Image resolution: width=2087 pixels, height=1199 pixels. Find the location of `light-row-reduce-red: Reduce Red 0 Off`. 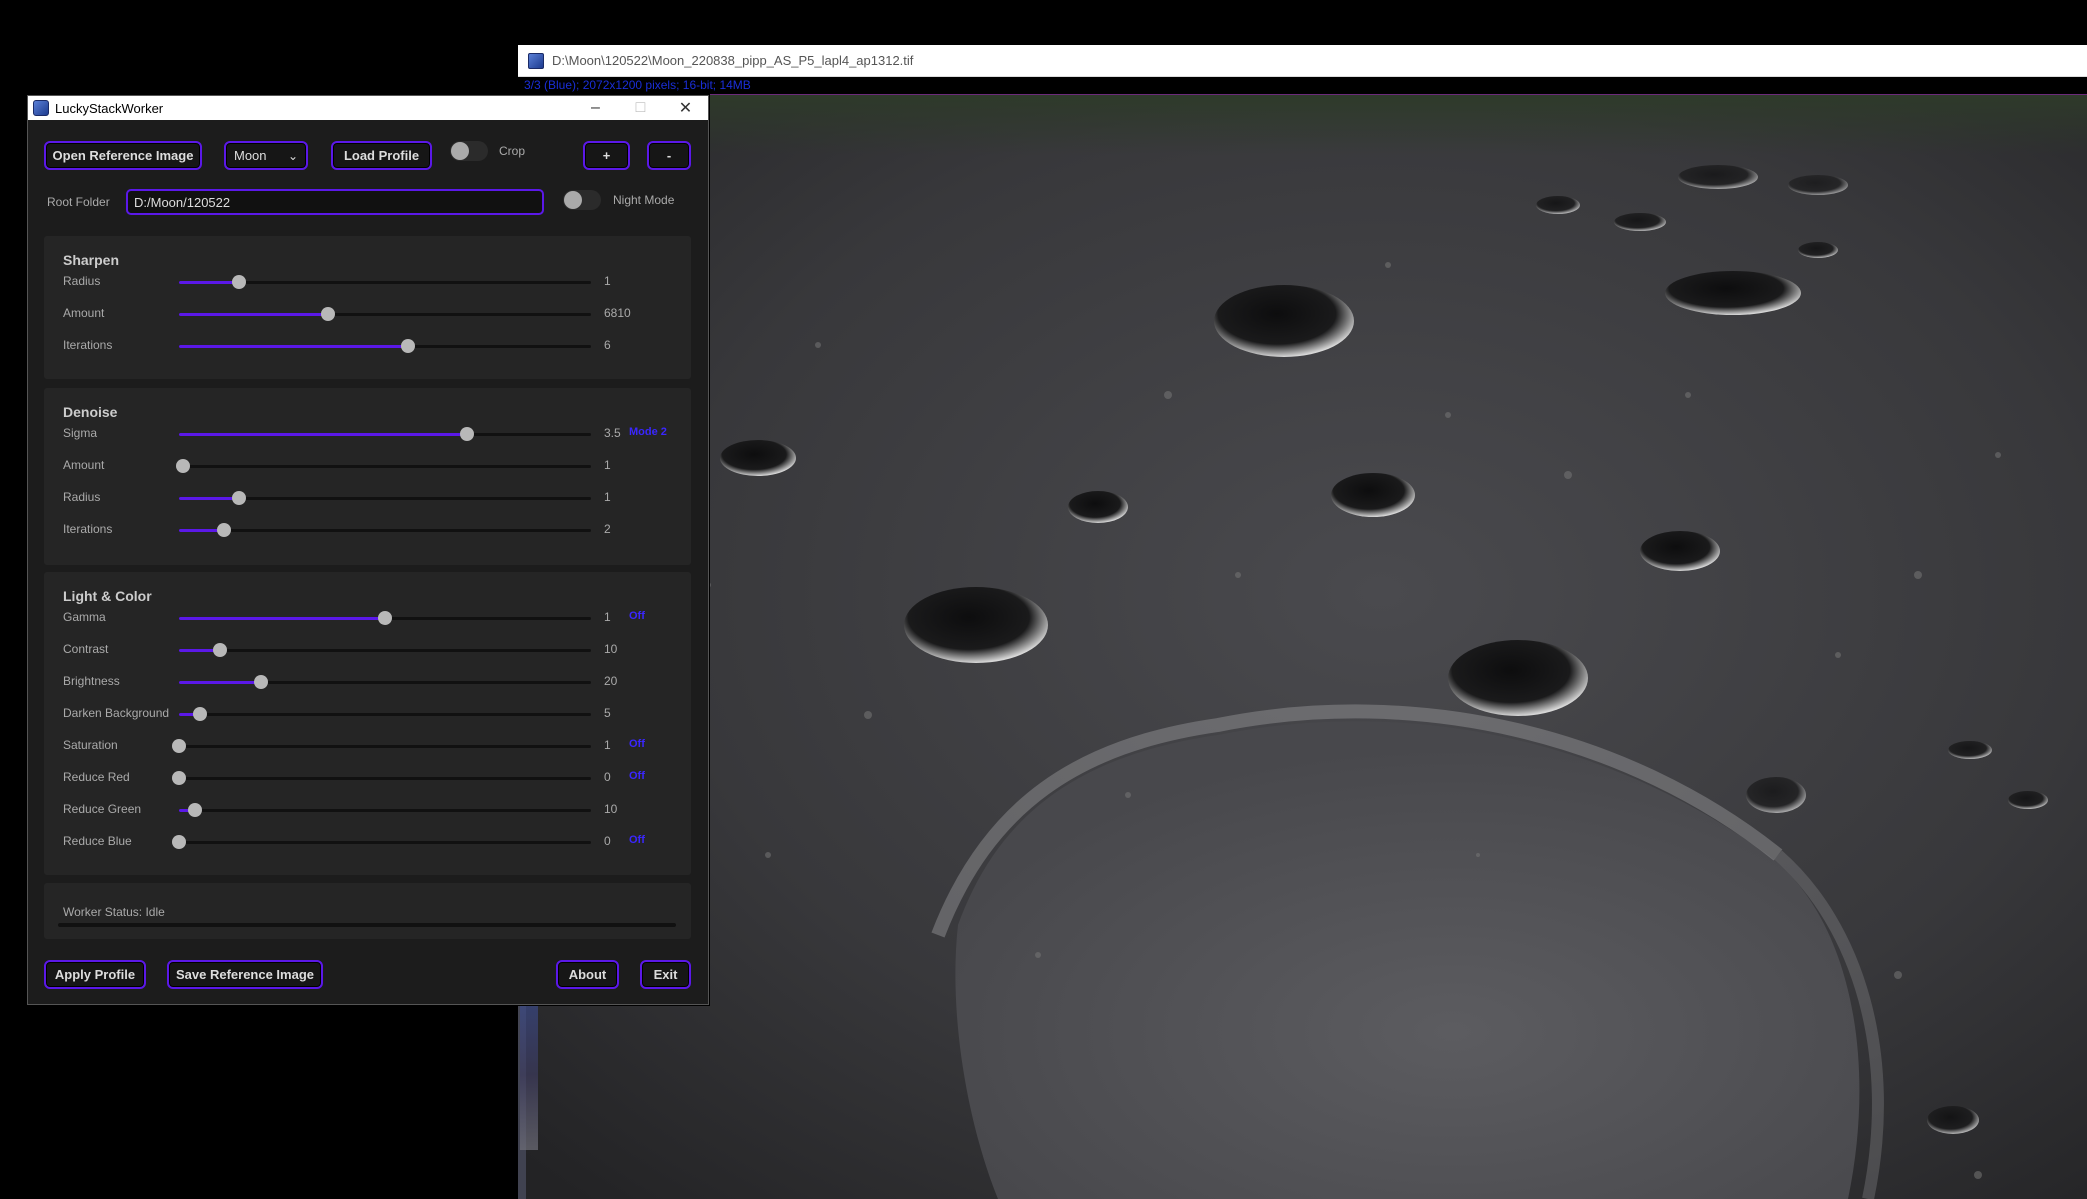

light-row-reduce-red: Reduce Red 0 Off is located at coordinates (367, 778).